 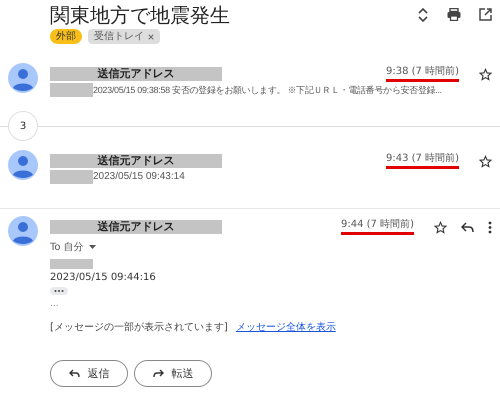 I want to click on action-button: 返信, so click(x=89, y=373).